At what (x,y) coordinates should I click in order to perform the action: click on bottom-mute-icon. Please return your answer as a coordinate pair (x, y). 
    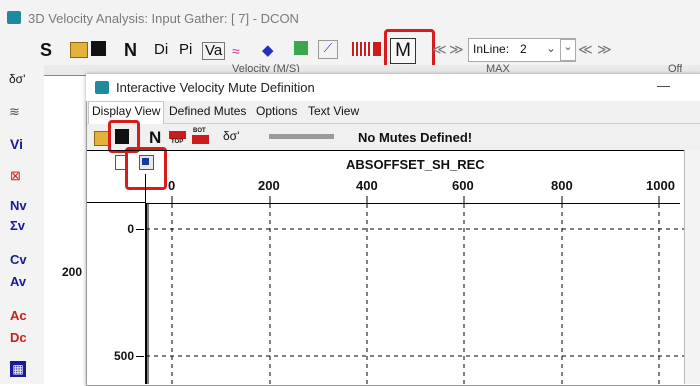
    Looking at the image, I should click on (200, 139).